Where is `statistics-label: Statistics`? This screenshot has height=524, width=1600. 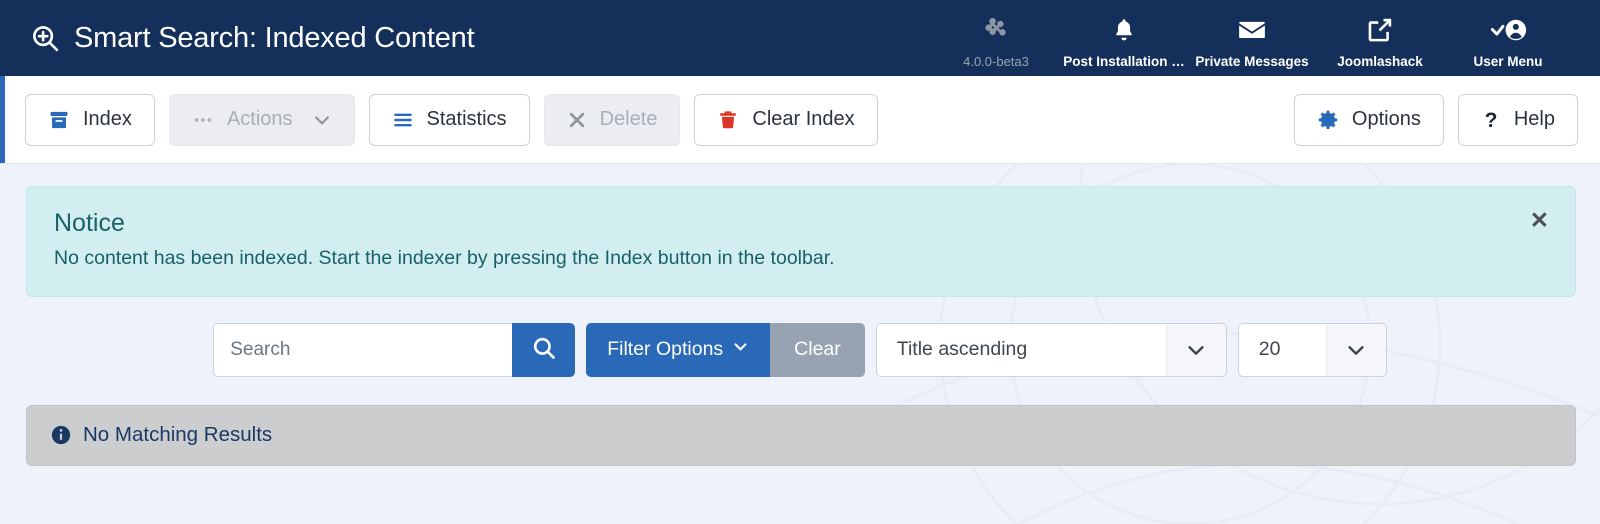 statistics-label: Statistics is located at coordinates (466, 119).